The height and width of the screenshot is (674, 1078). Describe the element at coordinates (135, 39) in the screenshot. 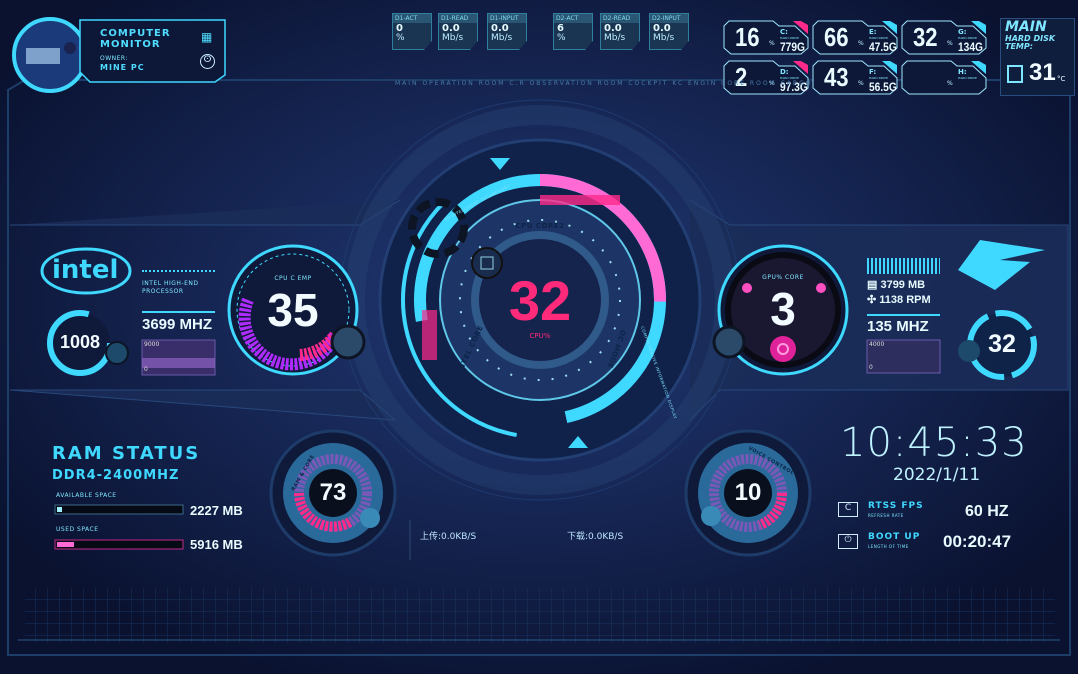

I see `app-title: COMPUTER MONITOR` at that location.